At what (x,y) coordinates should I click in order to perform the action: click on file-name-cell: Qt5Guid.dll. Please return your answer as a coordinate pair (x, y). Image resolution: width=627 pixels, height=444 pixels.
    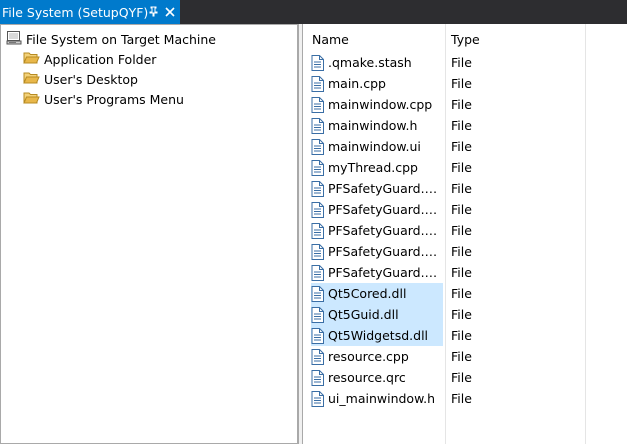
    Looking at the image, I should click on (377, 314).